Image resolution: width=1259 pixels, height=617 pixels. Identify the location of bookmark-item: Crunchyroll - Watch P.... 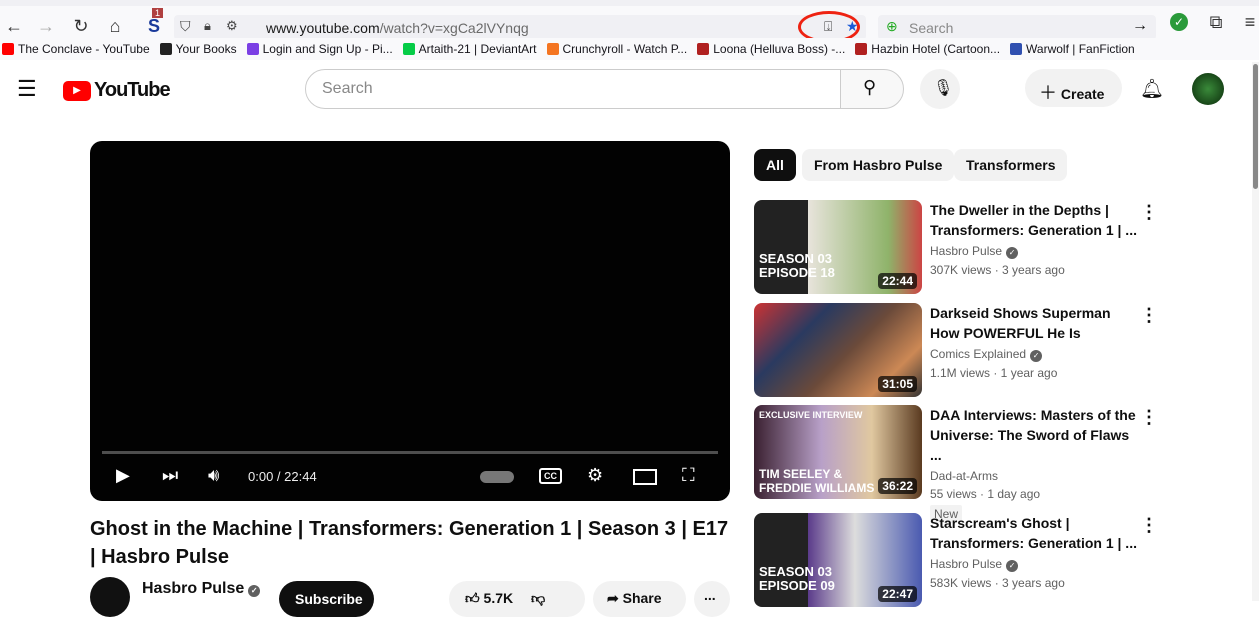
(617, 49).